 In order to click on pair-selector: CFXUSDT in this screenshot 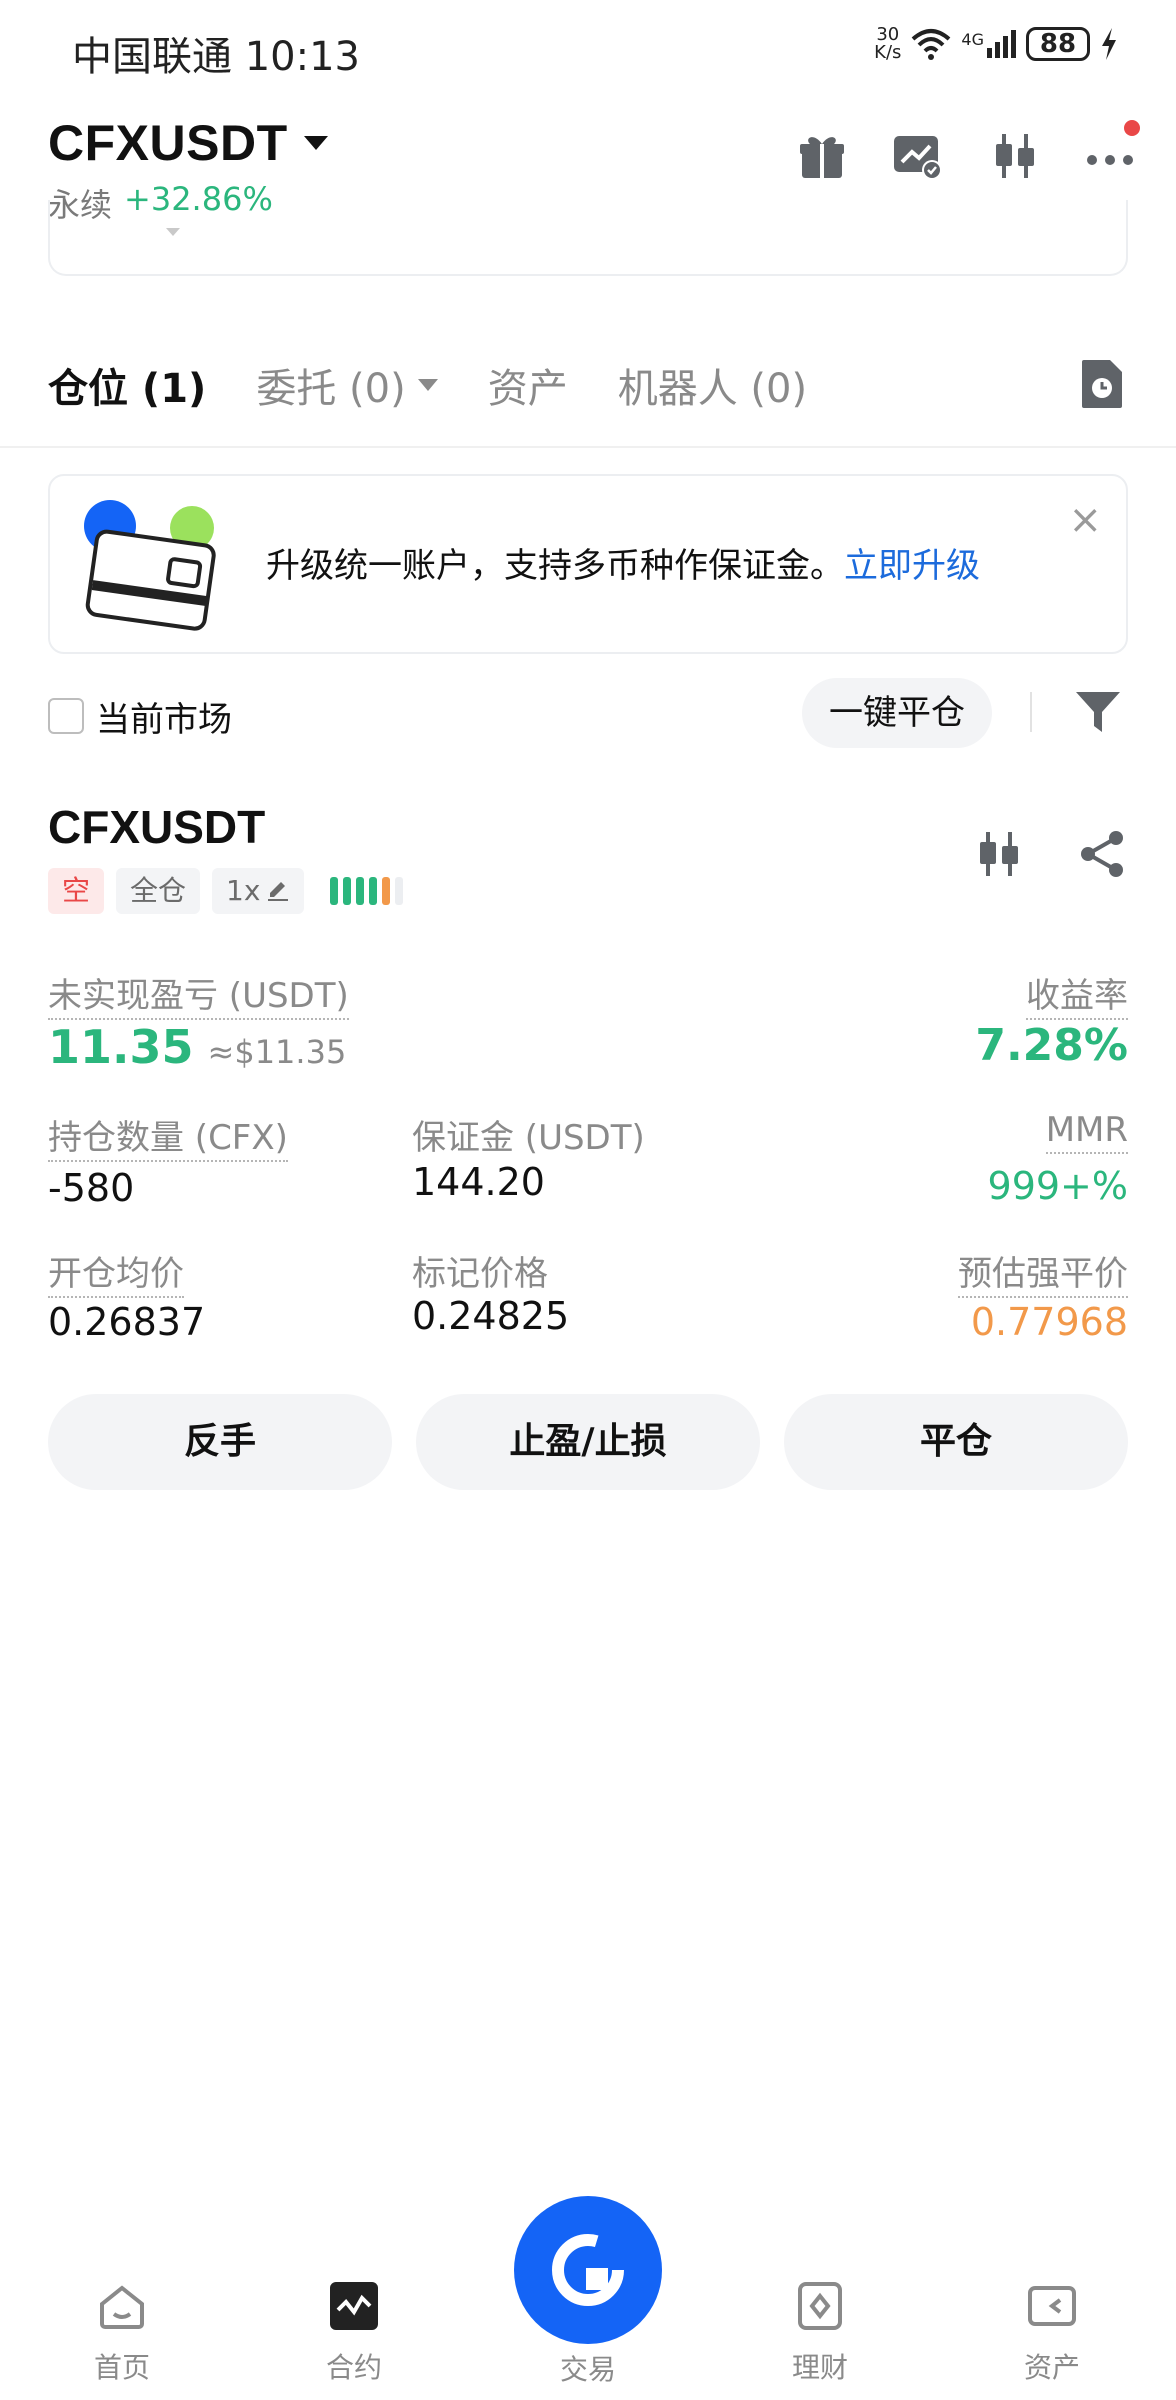, I will do `click(188, 143)`.